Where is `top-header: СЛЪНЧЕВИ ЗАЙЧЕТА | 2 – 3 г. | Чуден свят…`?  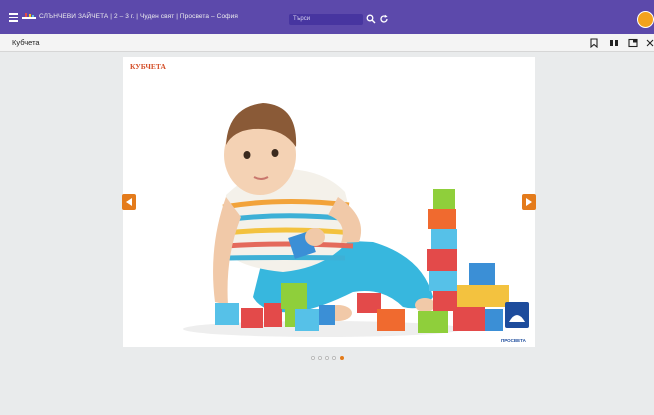 top-header: СЛЪНЧЕВИ ЗАЙЧЕТА | 2 – 3 г. | Чуден свят… is located at coordinates (327, 17).